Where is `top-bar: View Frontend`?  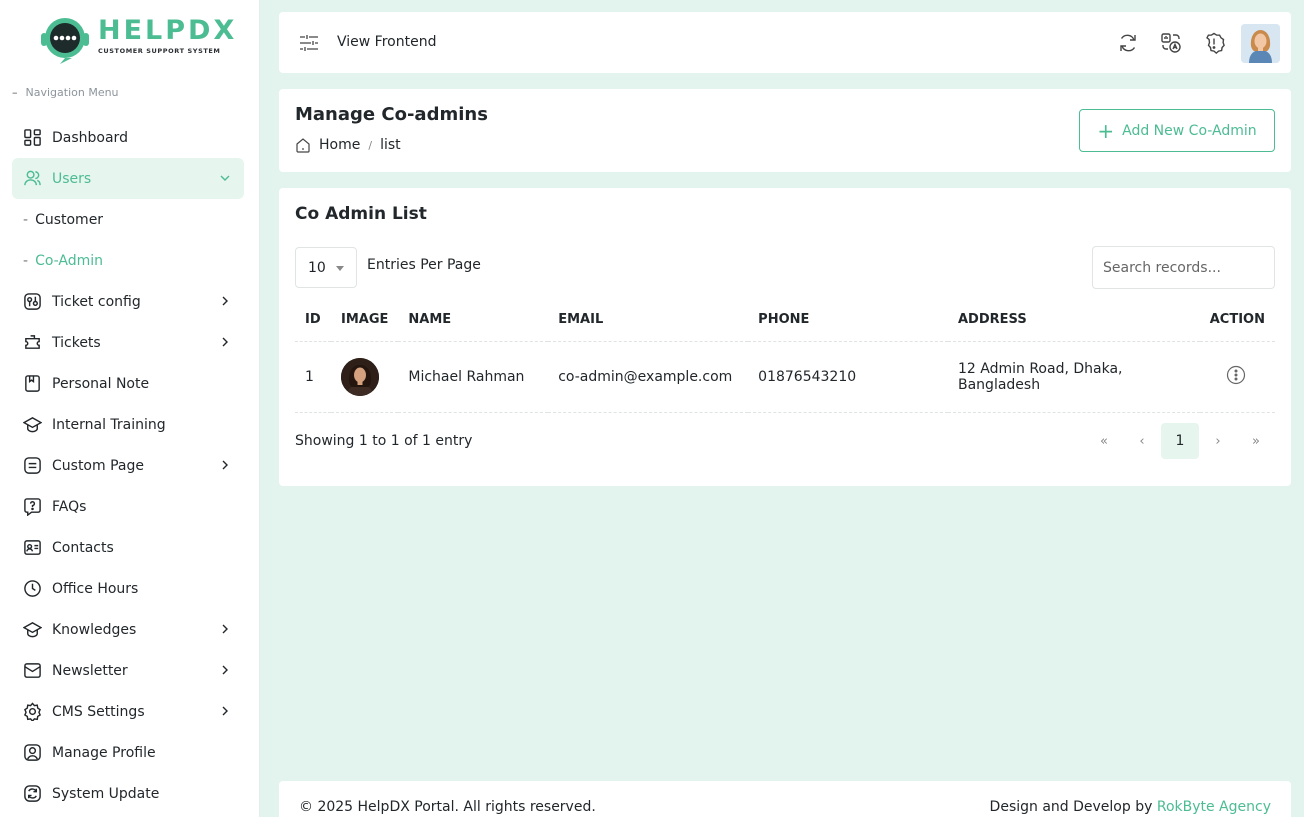
top-bar: View Frontend is located at coordinates (785, 42).